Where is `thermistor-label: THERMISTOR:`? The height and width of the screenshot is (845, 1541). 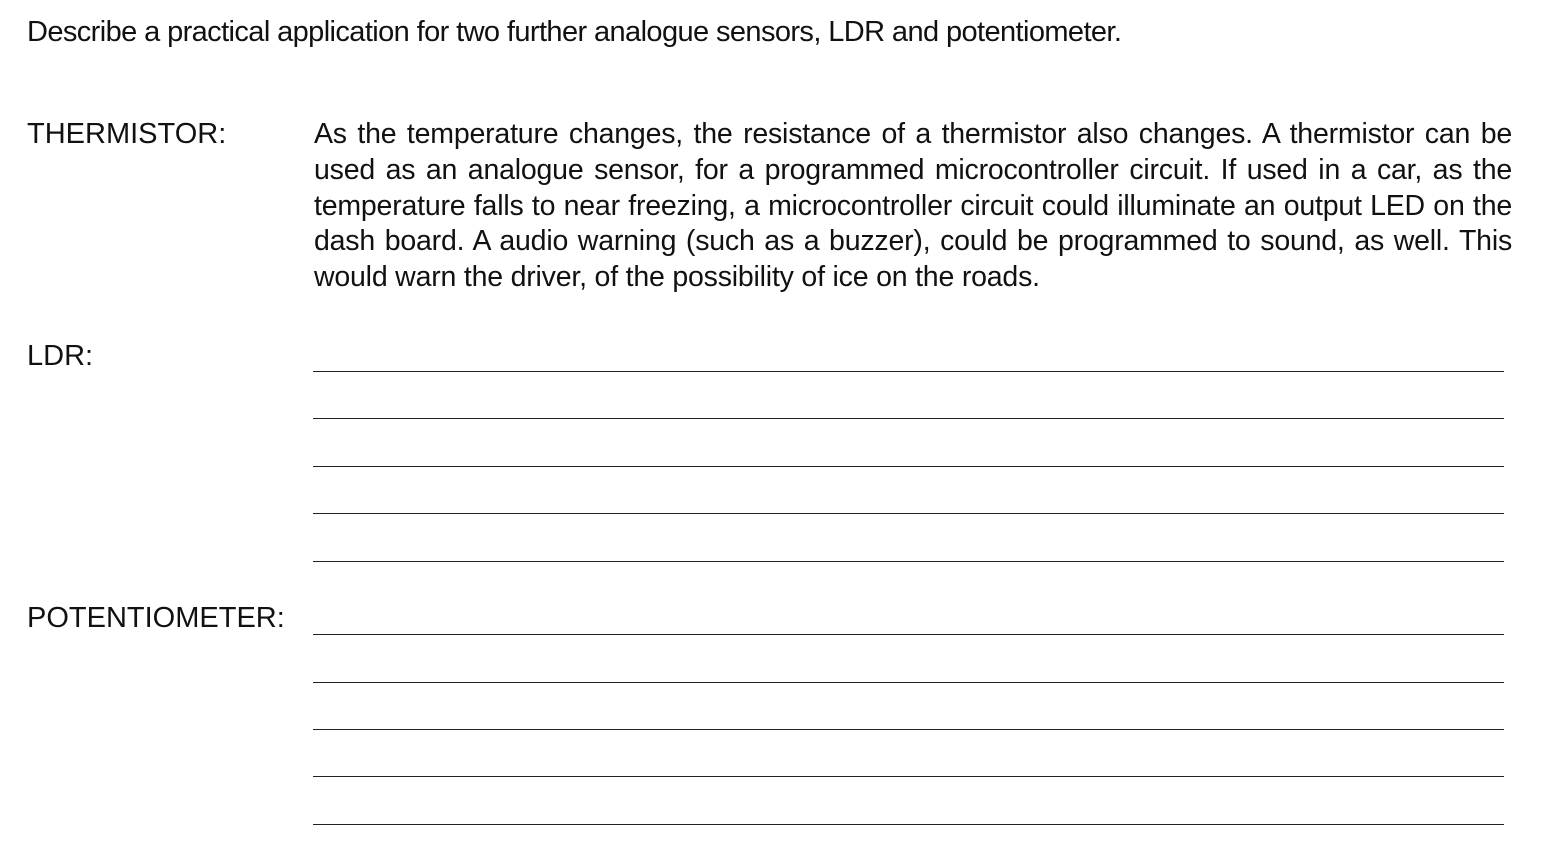 thermistor-label: THERMISTOR: is located at coordinates (127, 134).